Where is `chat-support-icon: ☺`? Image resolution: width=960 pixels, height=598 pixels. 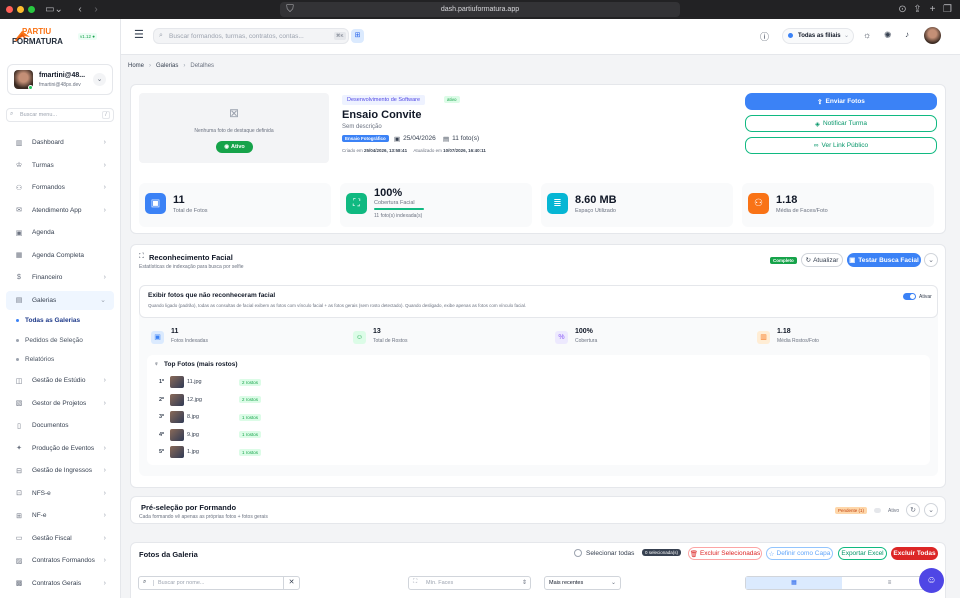
chat-support-icon: ☺ is located at coordinates (931, 580).